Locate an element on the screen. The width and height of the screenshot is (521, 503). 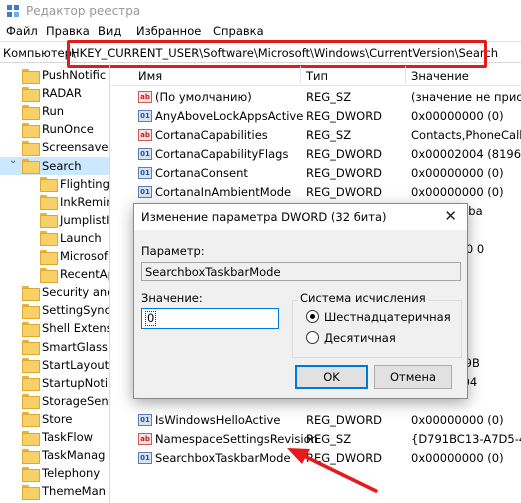
tree-item-label: InkRemin is located at coordinates (85, 201).